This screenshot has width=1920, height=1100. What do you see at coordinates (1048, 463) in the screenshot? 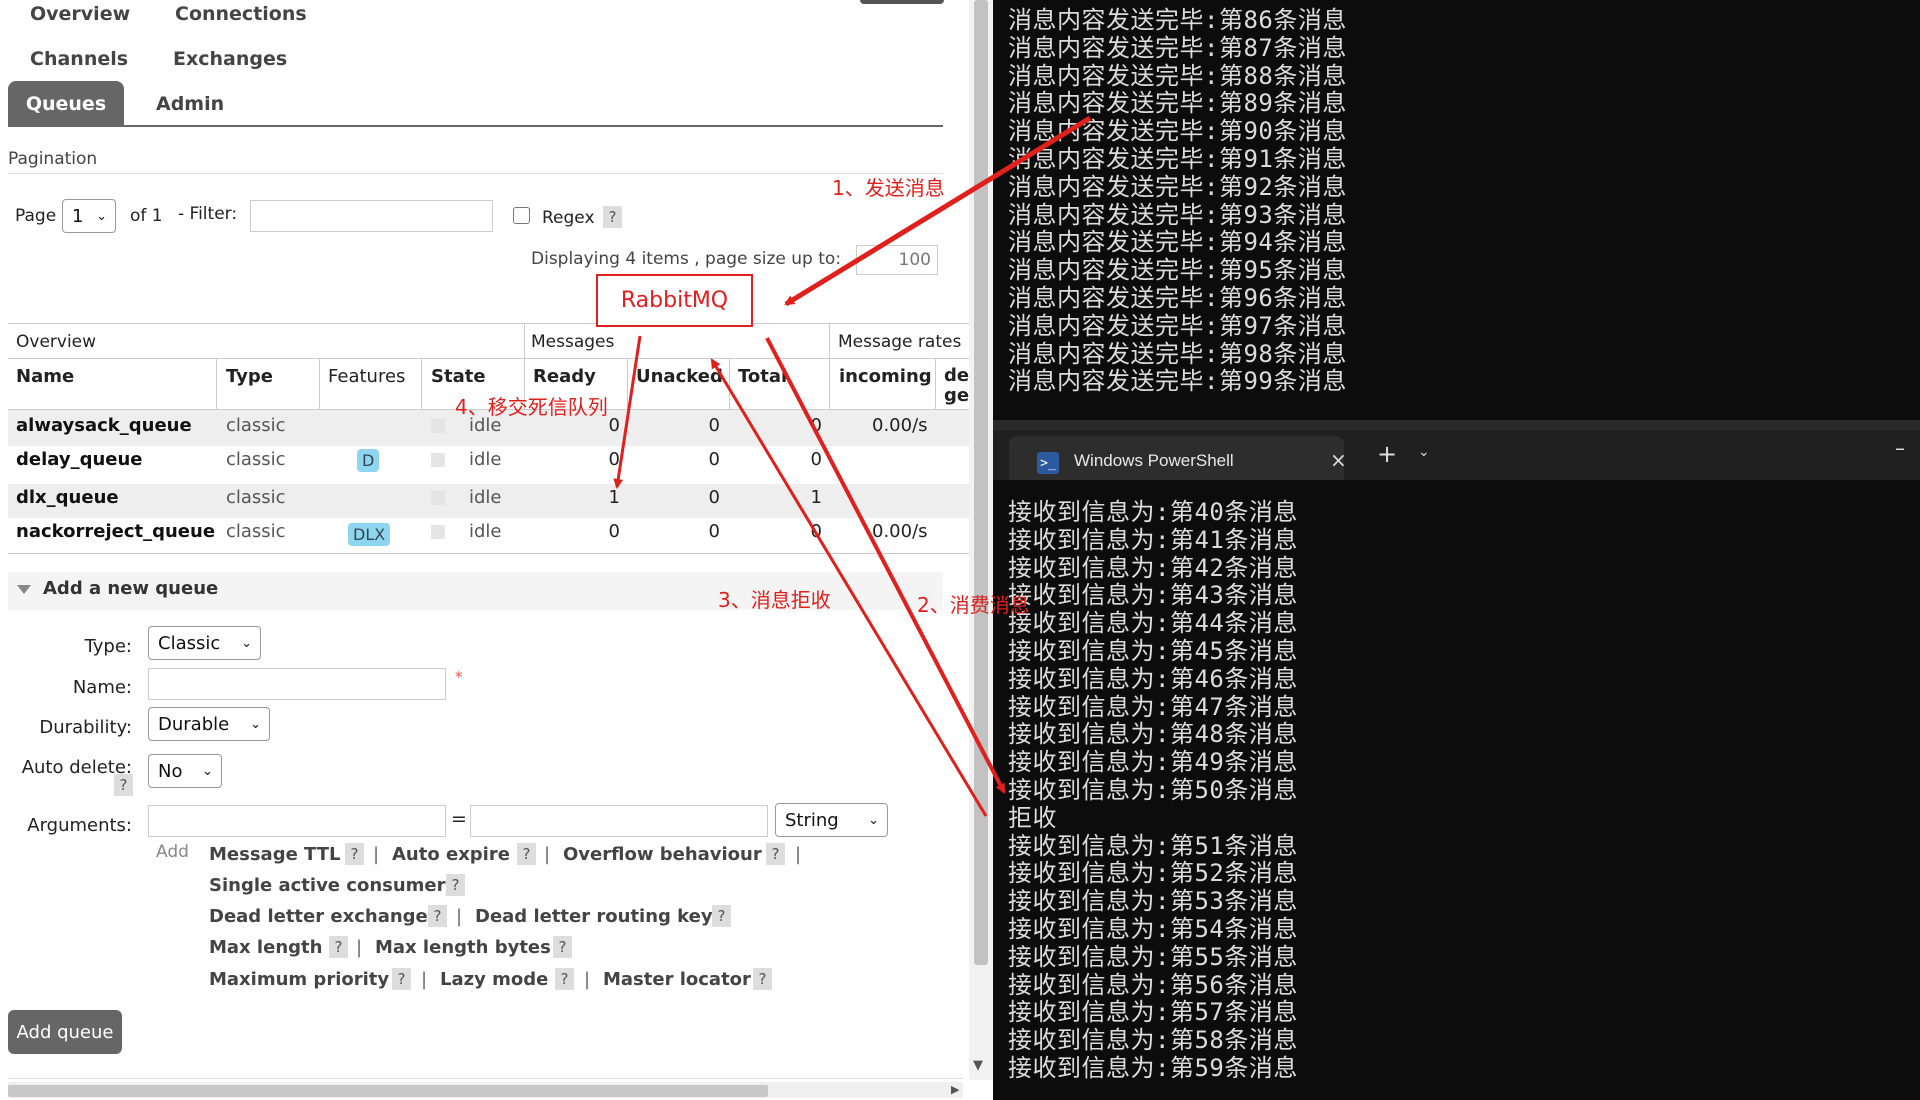
I see `powershell-icon: >_` at bounding box center [1048, 463].